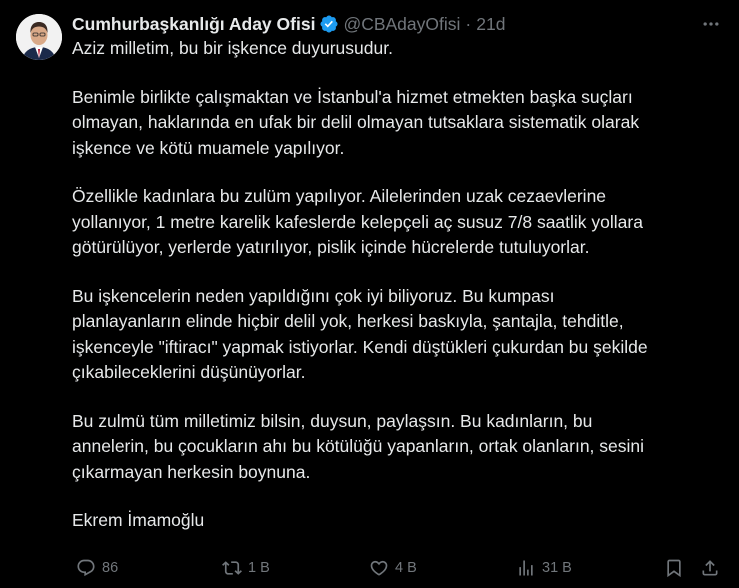  Describe the element at coordinates (97, 568) in the screenshot. I see `reply-button: 86` at that location.